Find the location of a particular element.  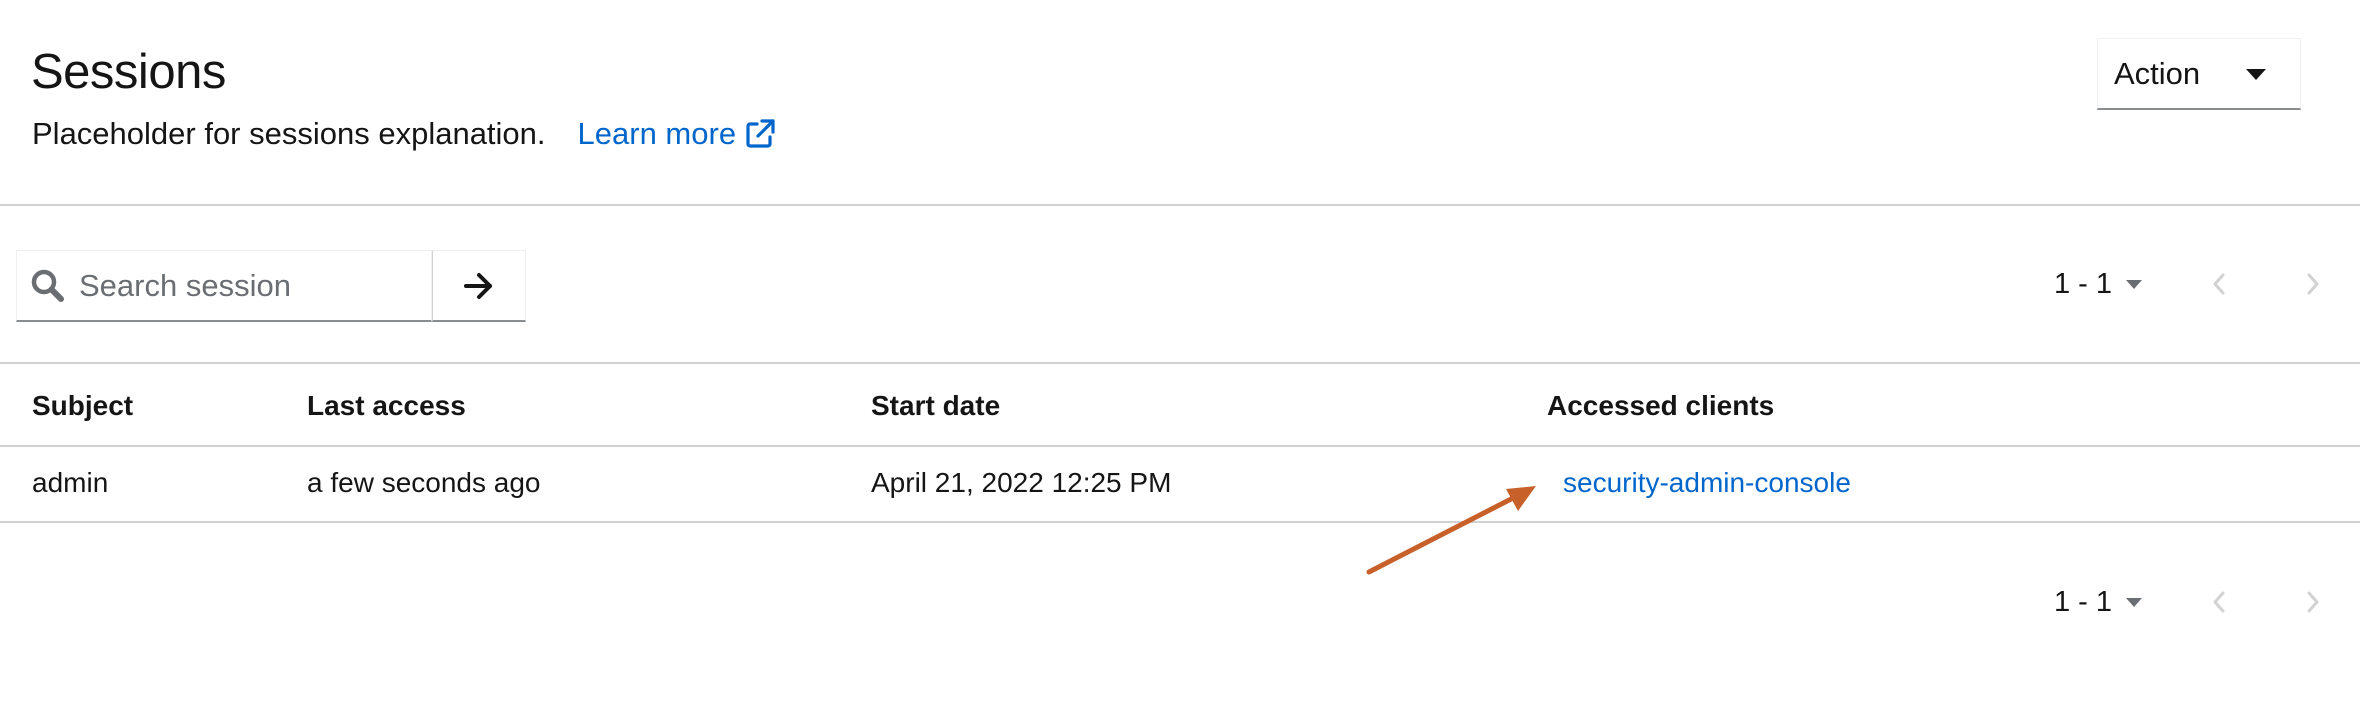

search-box is located at coordinates (224, 286).